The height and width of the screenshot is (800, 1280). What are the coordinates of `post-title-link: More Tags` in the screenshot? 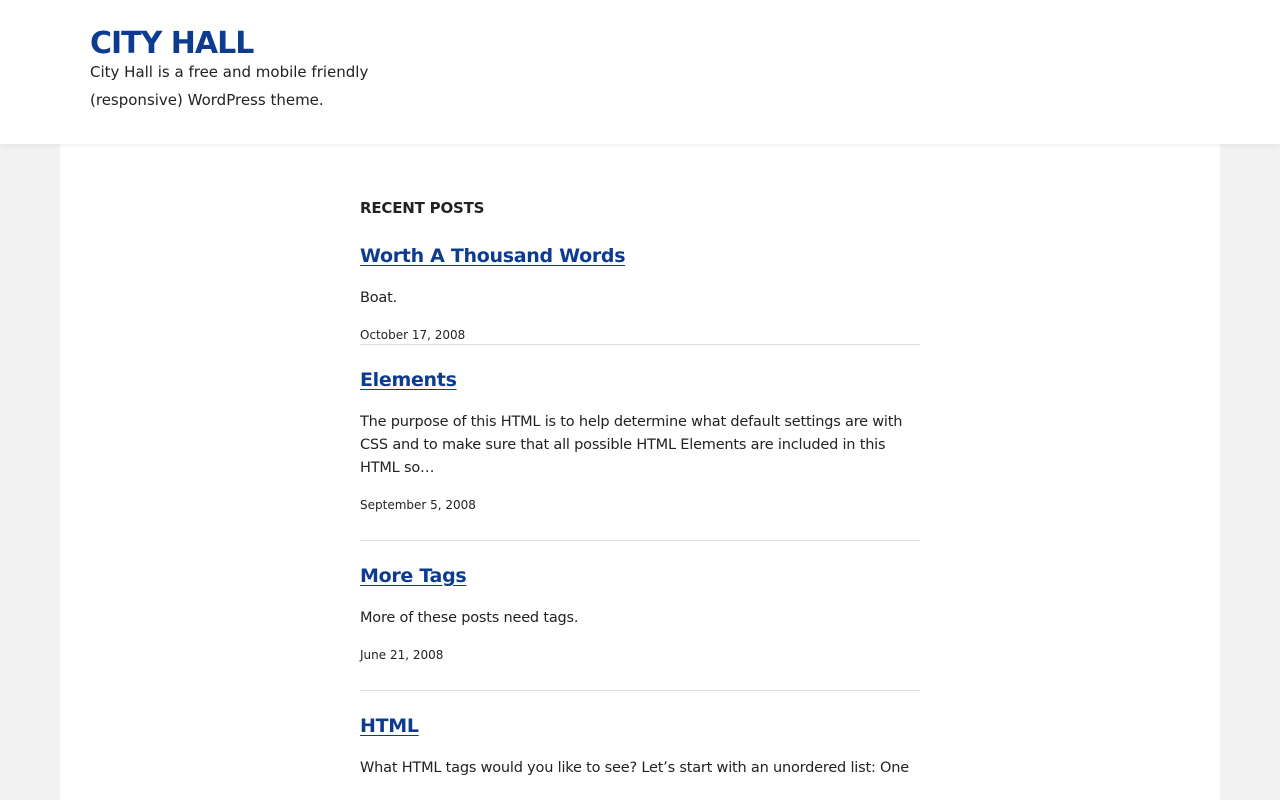 It's located at (413, 576).